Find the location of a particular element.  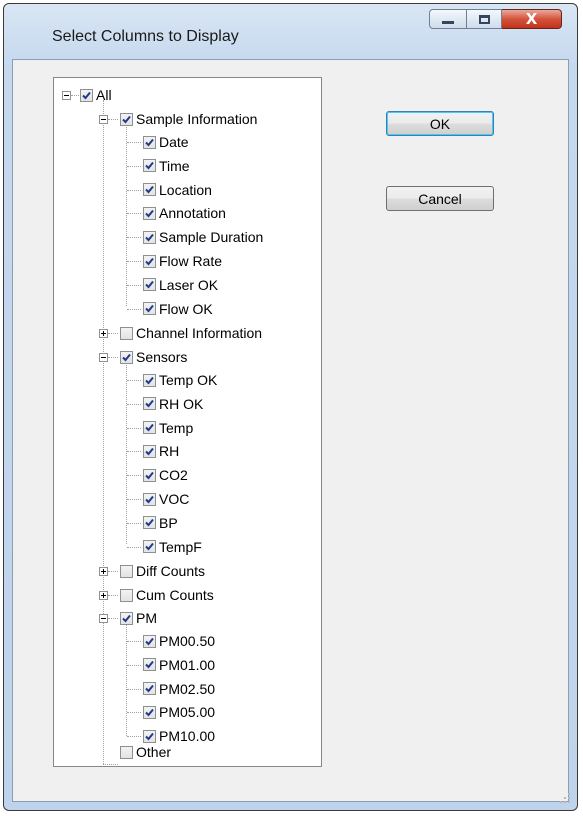

minimize-button is located at coordinates (448, 19).